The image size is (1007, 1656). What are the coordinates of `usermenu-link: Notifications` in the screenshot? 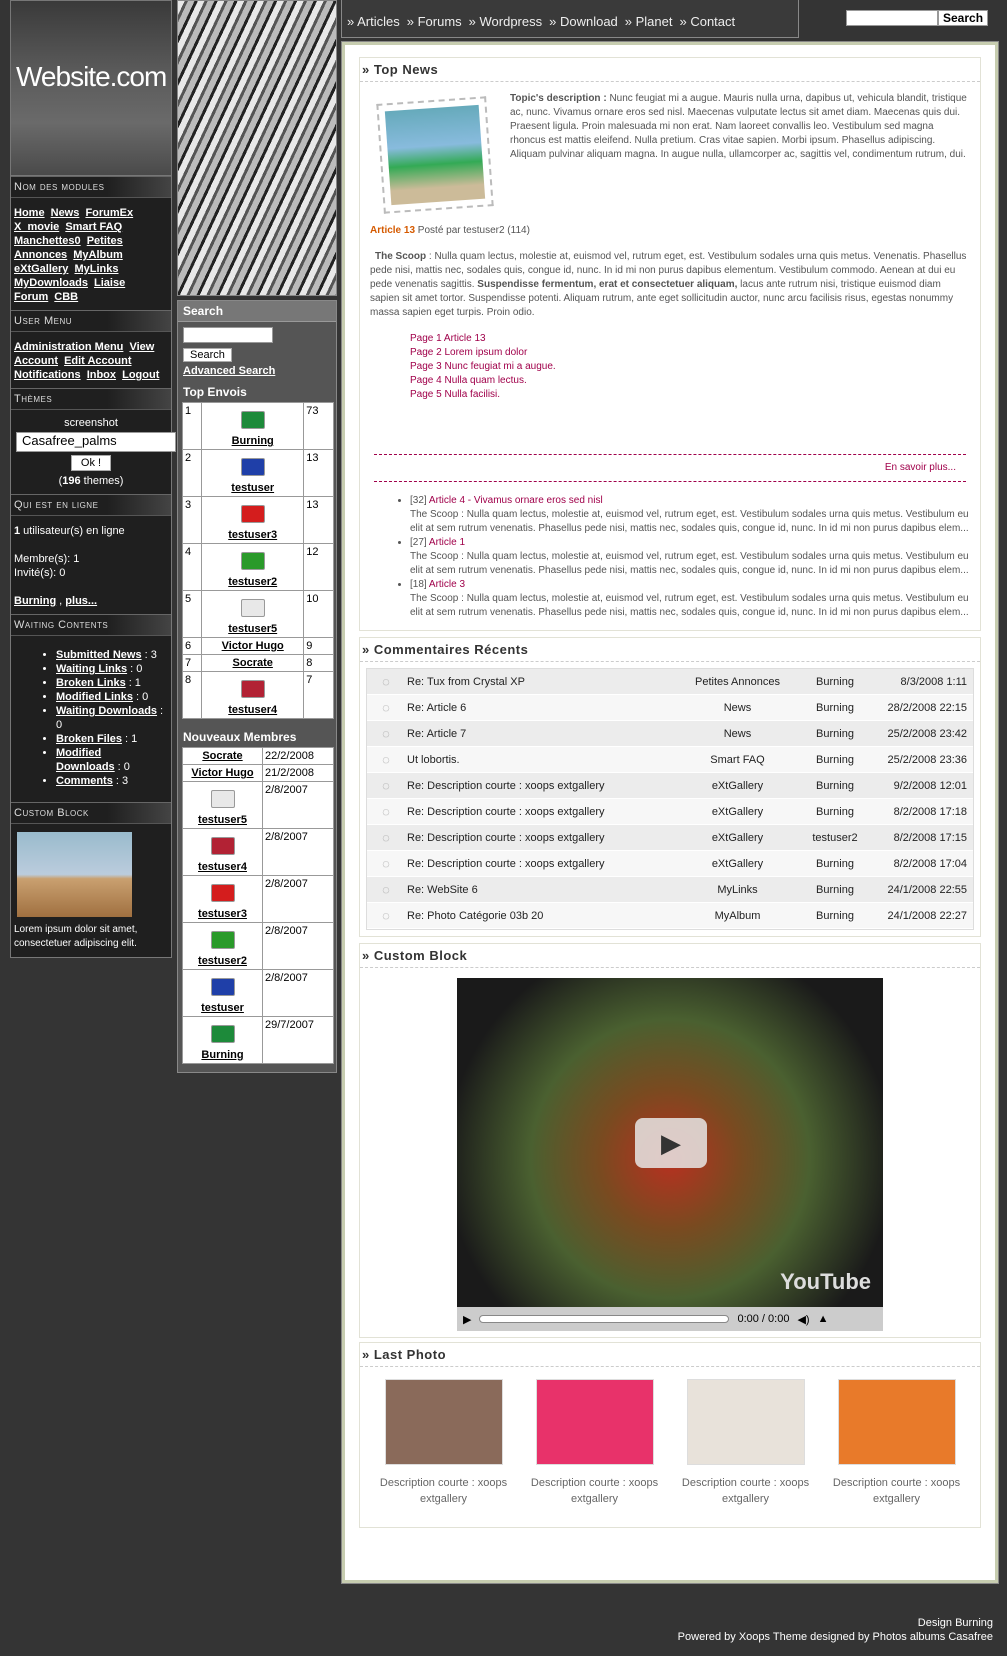 It's located at (47, 375).